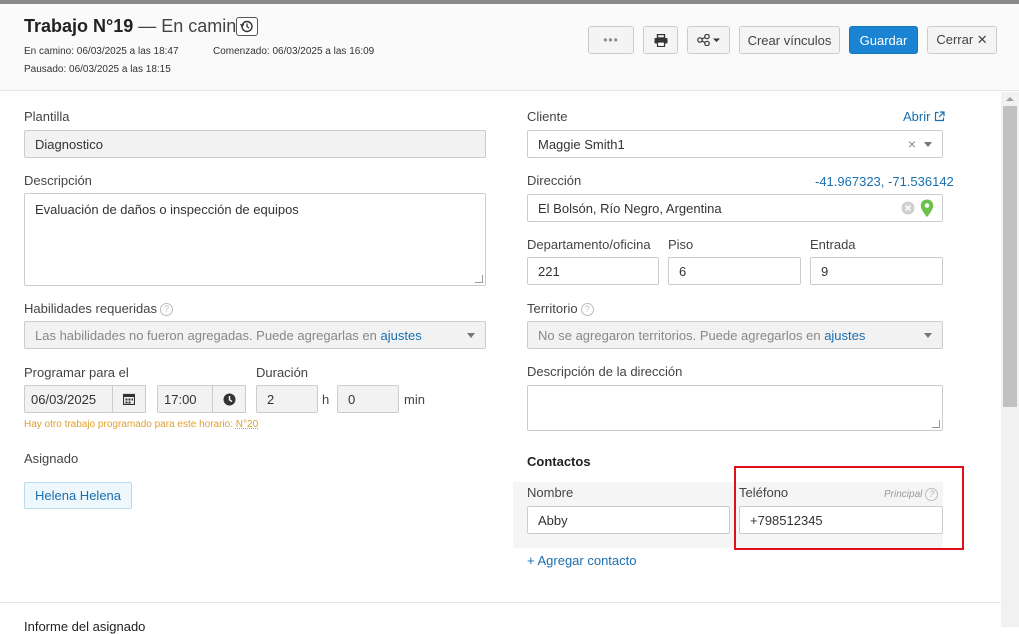 Image resolution: width=1019 pixels, height=634 pixels. I want to click on open-client-link: Abrir, so click(924, 116).